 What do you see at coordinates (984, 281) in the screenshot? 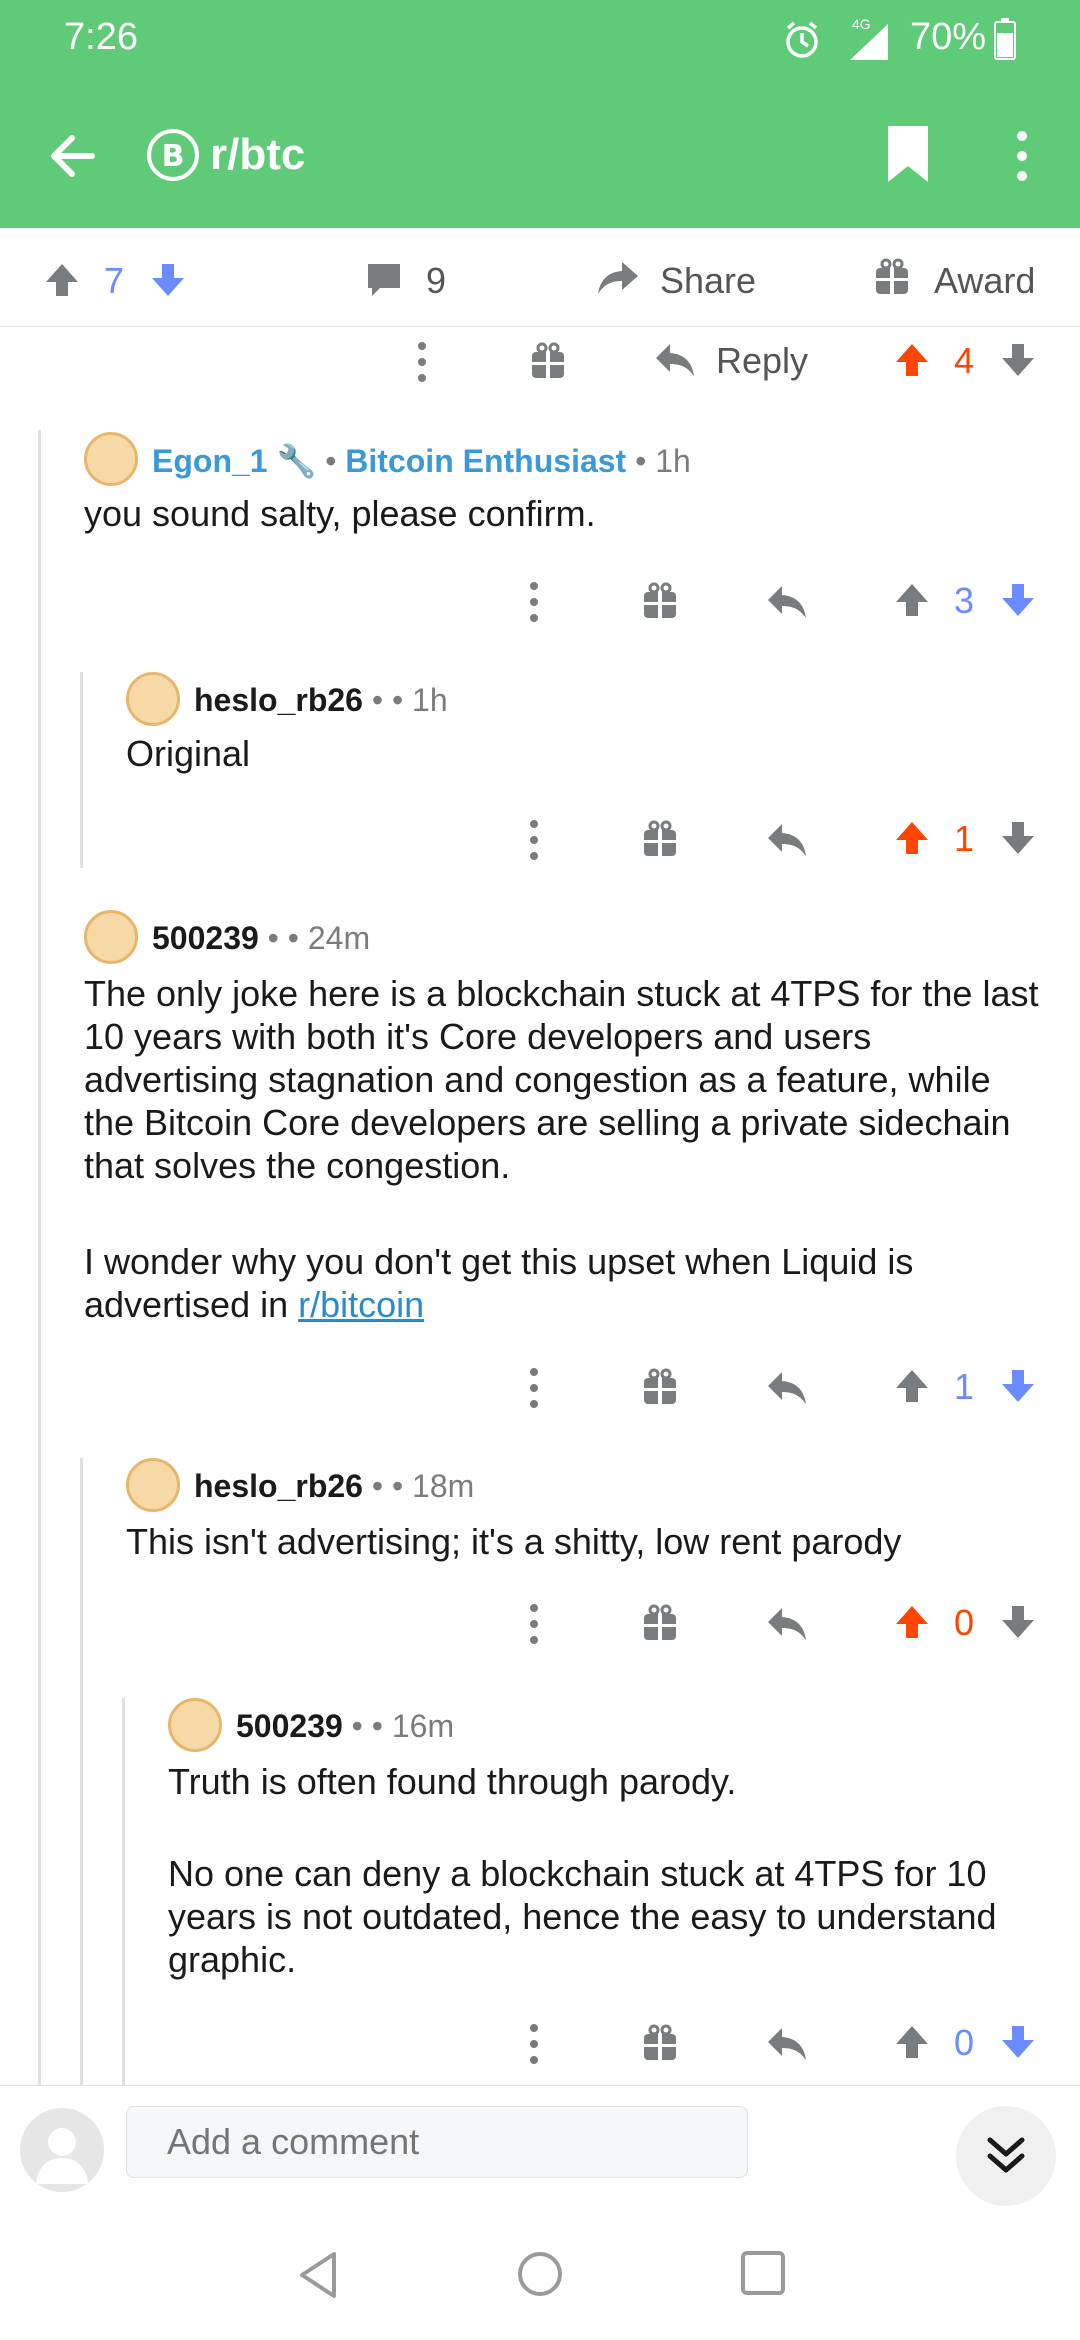
I see `award-button: Award` at bounding box center [984, 281].